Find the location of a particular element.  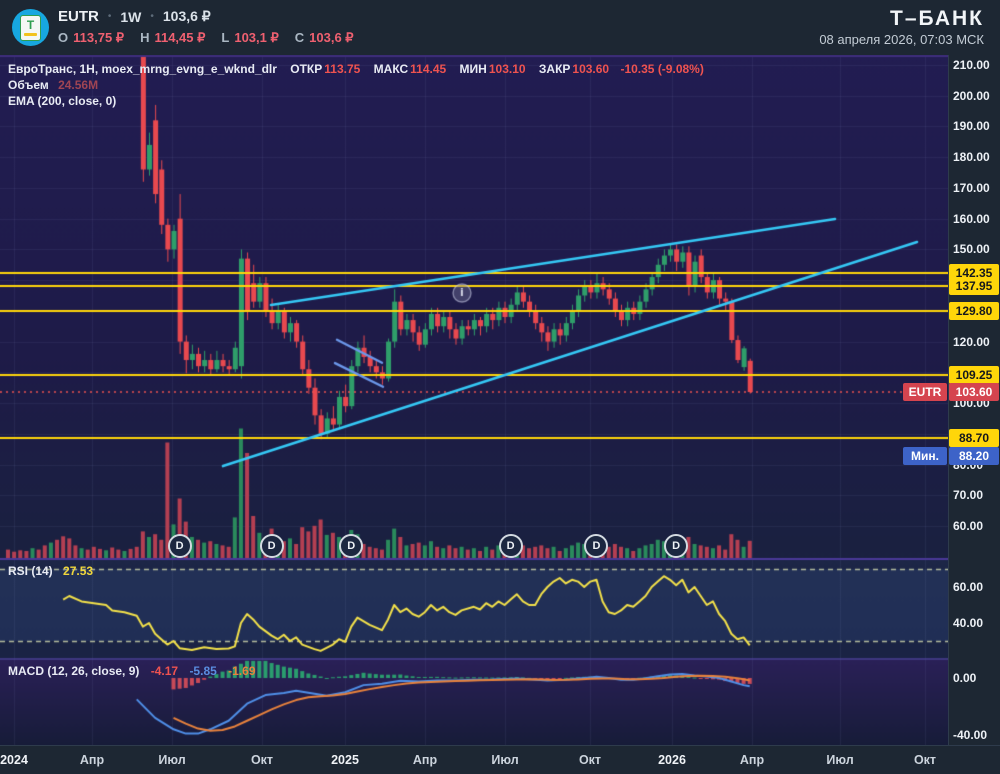

volume-value: 24.56M is located at coordinates (78, 85).